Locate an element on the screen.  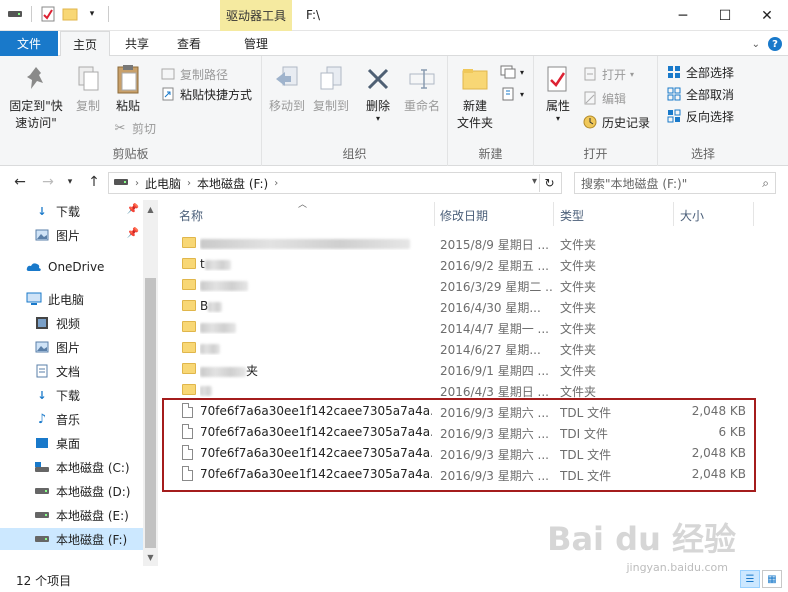
breadcrumb-drive-f: 本地磁盘 (F:) is located at coordinates (232, 183).